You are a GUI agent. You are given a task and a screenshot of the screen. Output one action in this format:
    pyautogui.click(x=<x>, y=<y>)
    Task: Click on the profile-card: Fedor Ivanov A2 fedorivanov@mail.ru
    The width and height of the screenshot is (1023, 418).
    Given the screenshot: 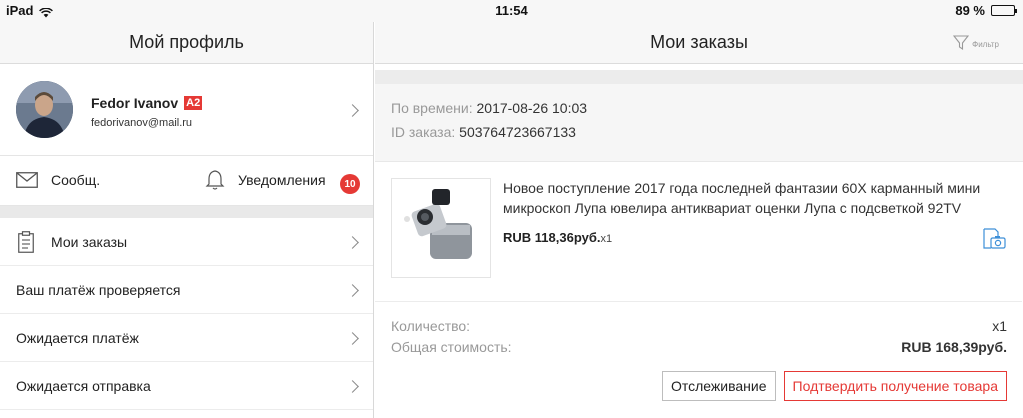 What is the action you would take?
    pyautogui.click(x=186, y=110)
    